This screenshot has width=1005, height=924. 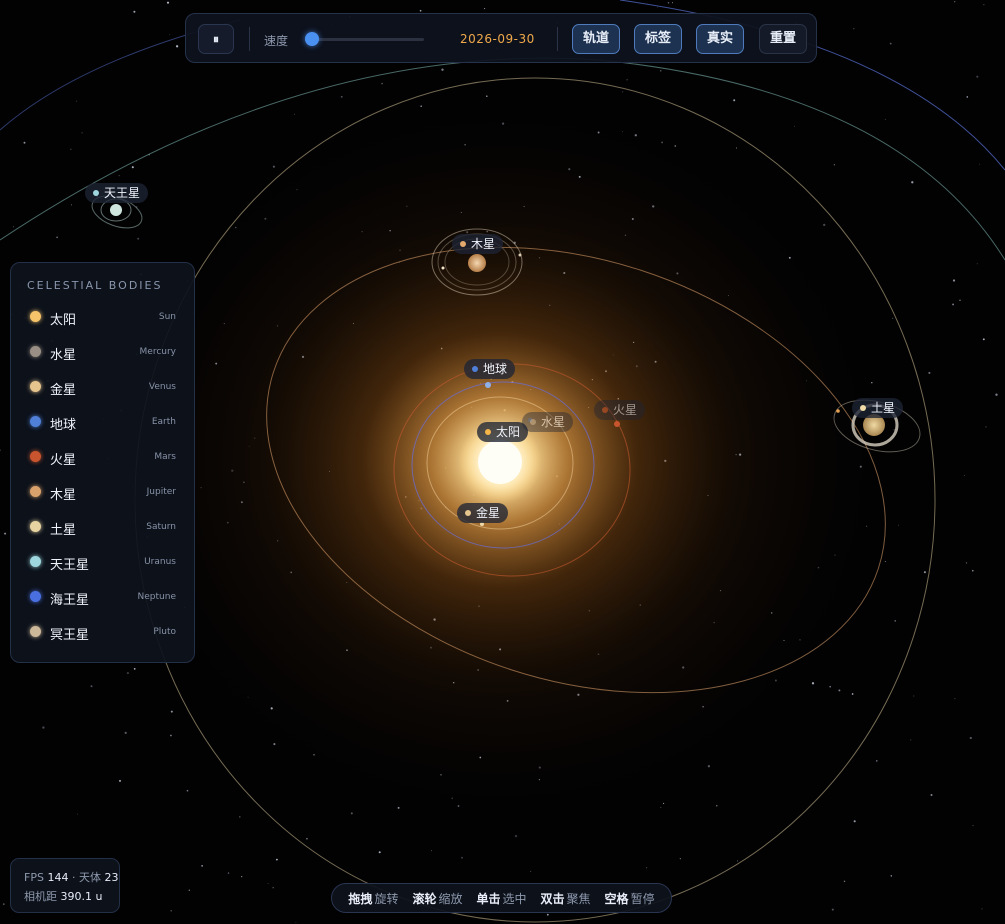 I want to click on body-english-name: Uranus, so click(x=160, y=562).